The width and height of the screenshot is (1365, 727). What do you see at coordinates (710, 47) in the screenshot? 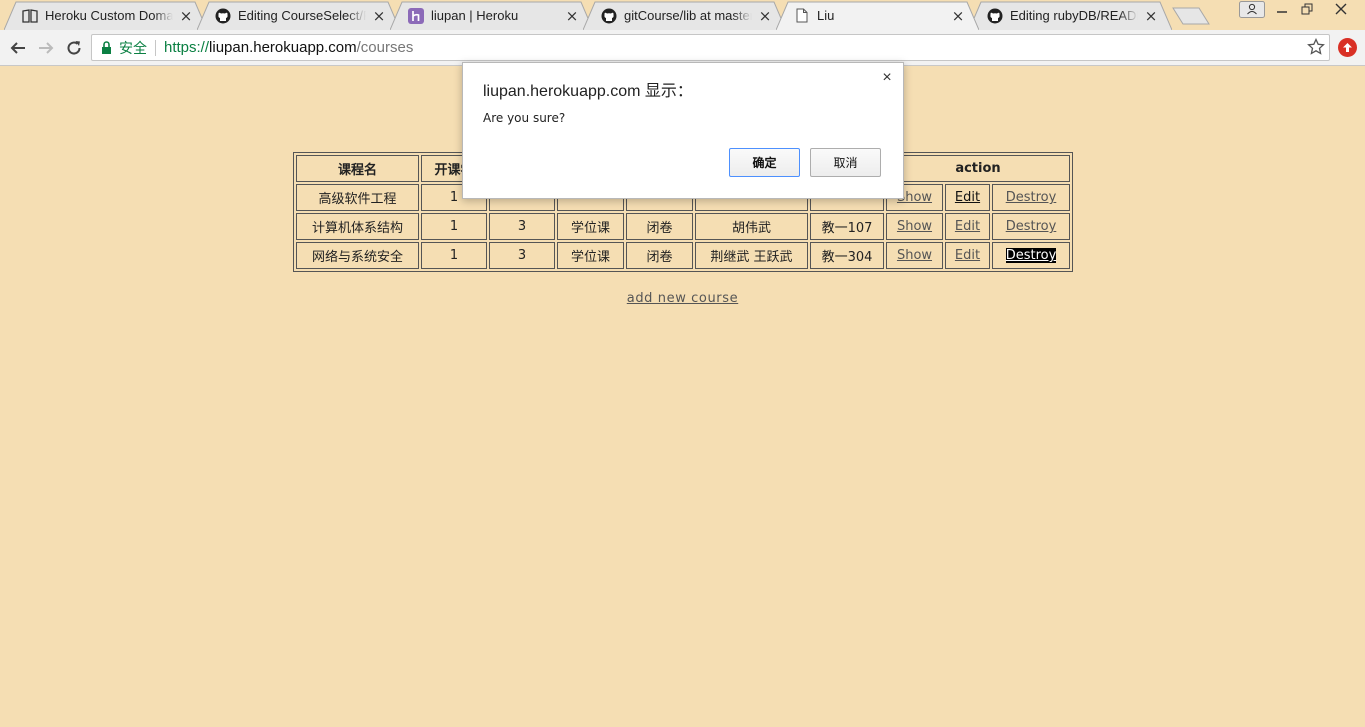
I see `address-bar: 安全 https://liupan.herokuapp.com/courses` at bounding box center [710, 47].